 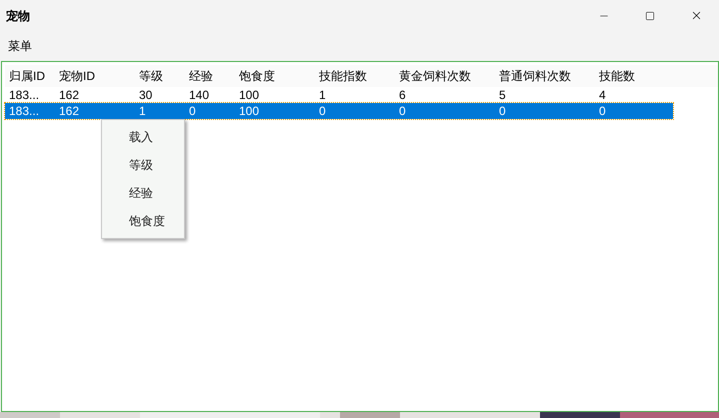 What do you see at coordinates (445, 76) in the screenshot?
I see `column-header: 黄金饲料次数` at bounding box center [445, 76].